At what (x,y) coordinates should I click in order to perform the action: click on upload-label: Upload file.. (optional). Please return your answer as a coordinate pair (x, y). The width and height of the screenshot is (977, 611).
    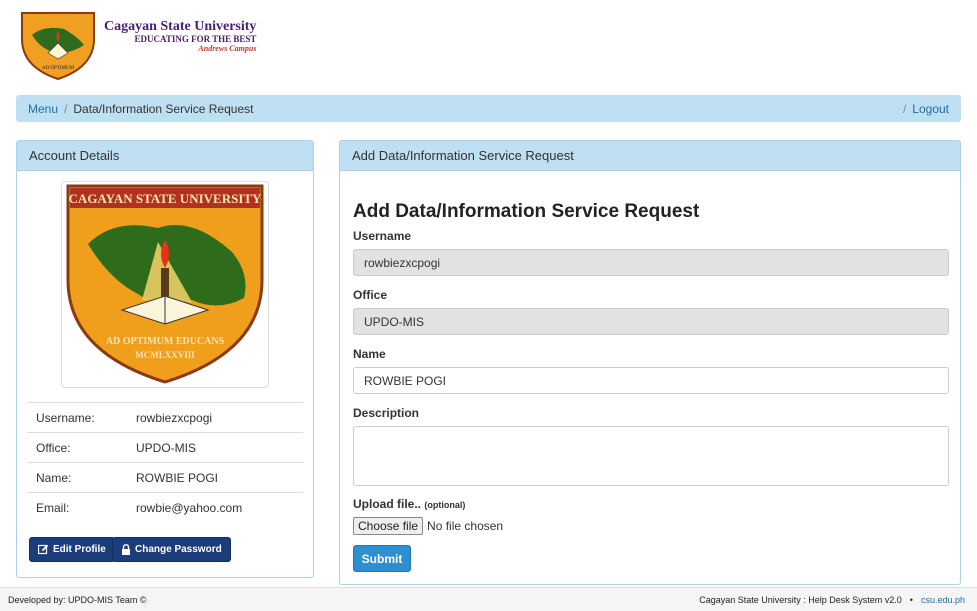
    Looking at the image, I should click on (651, 504).